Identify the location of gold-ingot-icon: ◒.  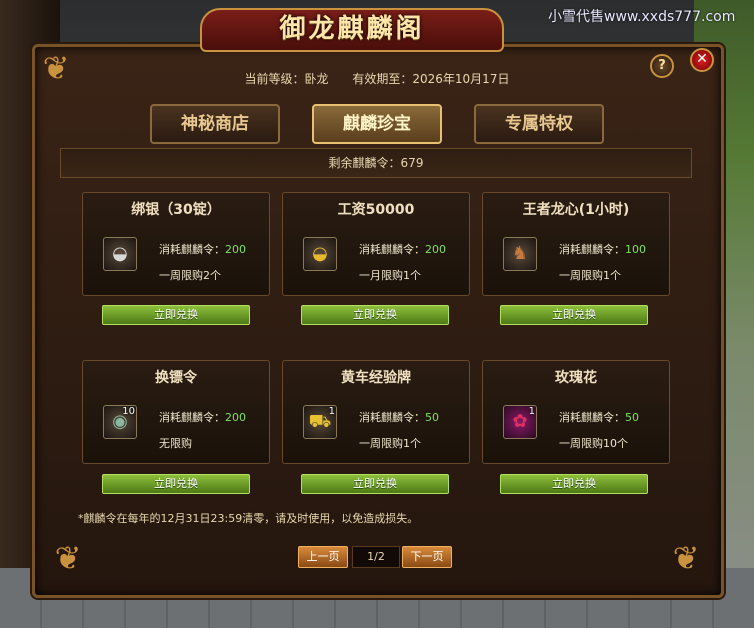
(320, 254).